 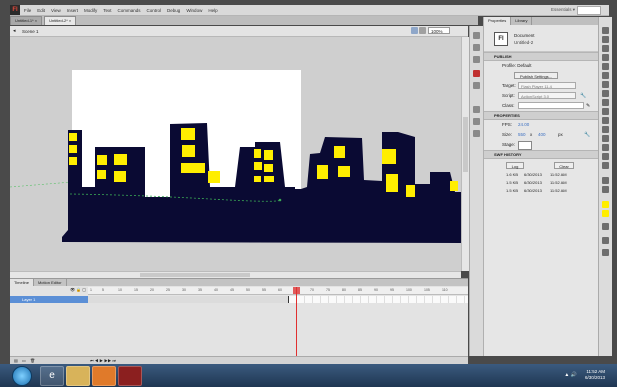 What do you see at coordinates (422, 30) in the screenshot?
I see `edit-symbol-icon` at bounding box center [422, 30].